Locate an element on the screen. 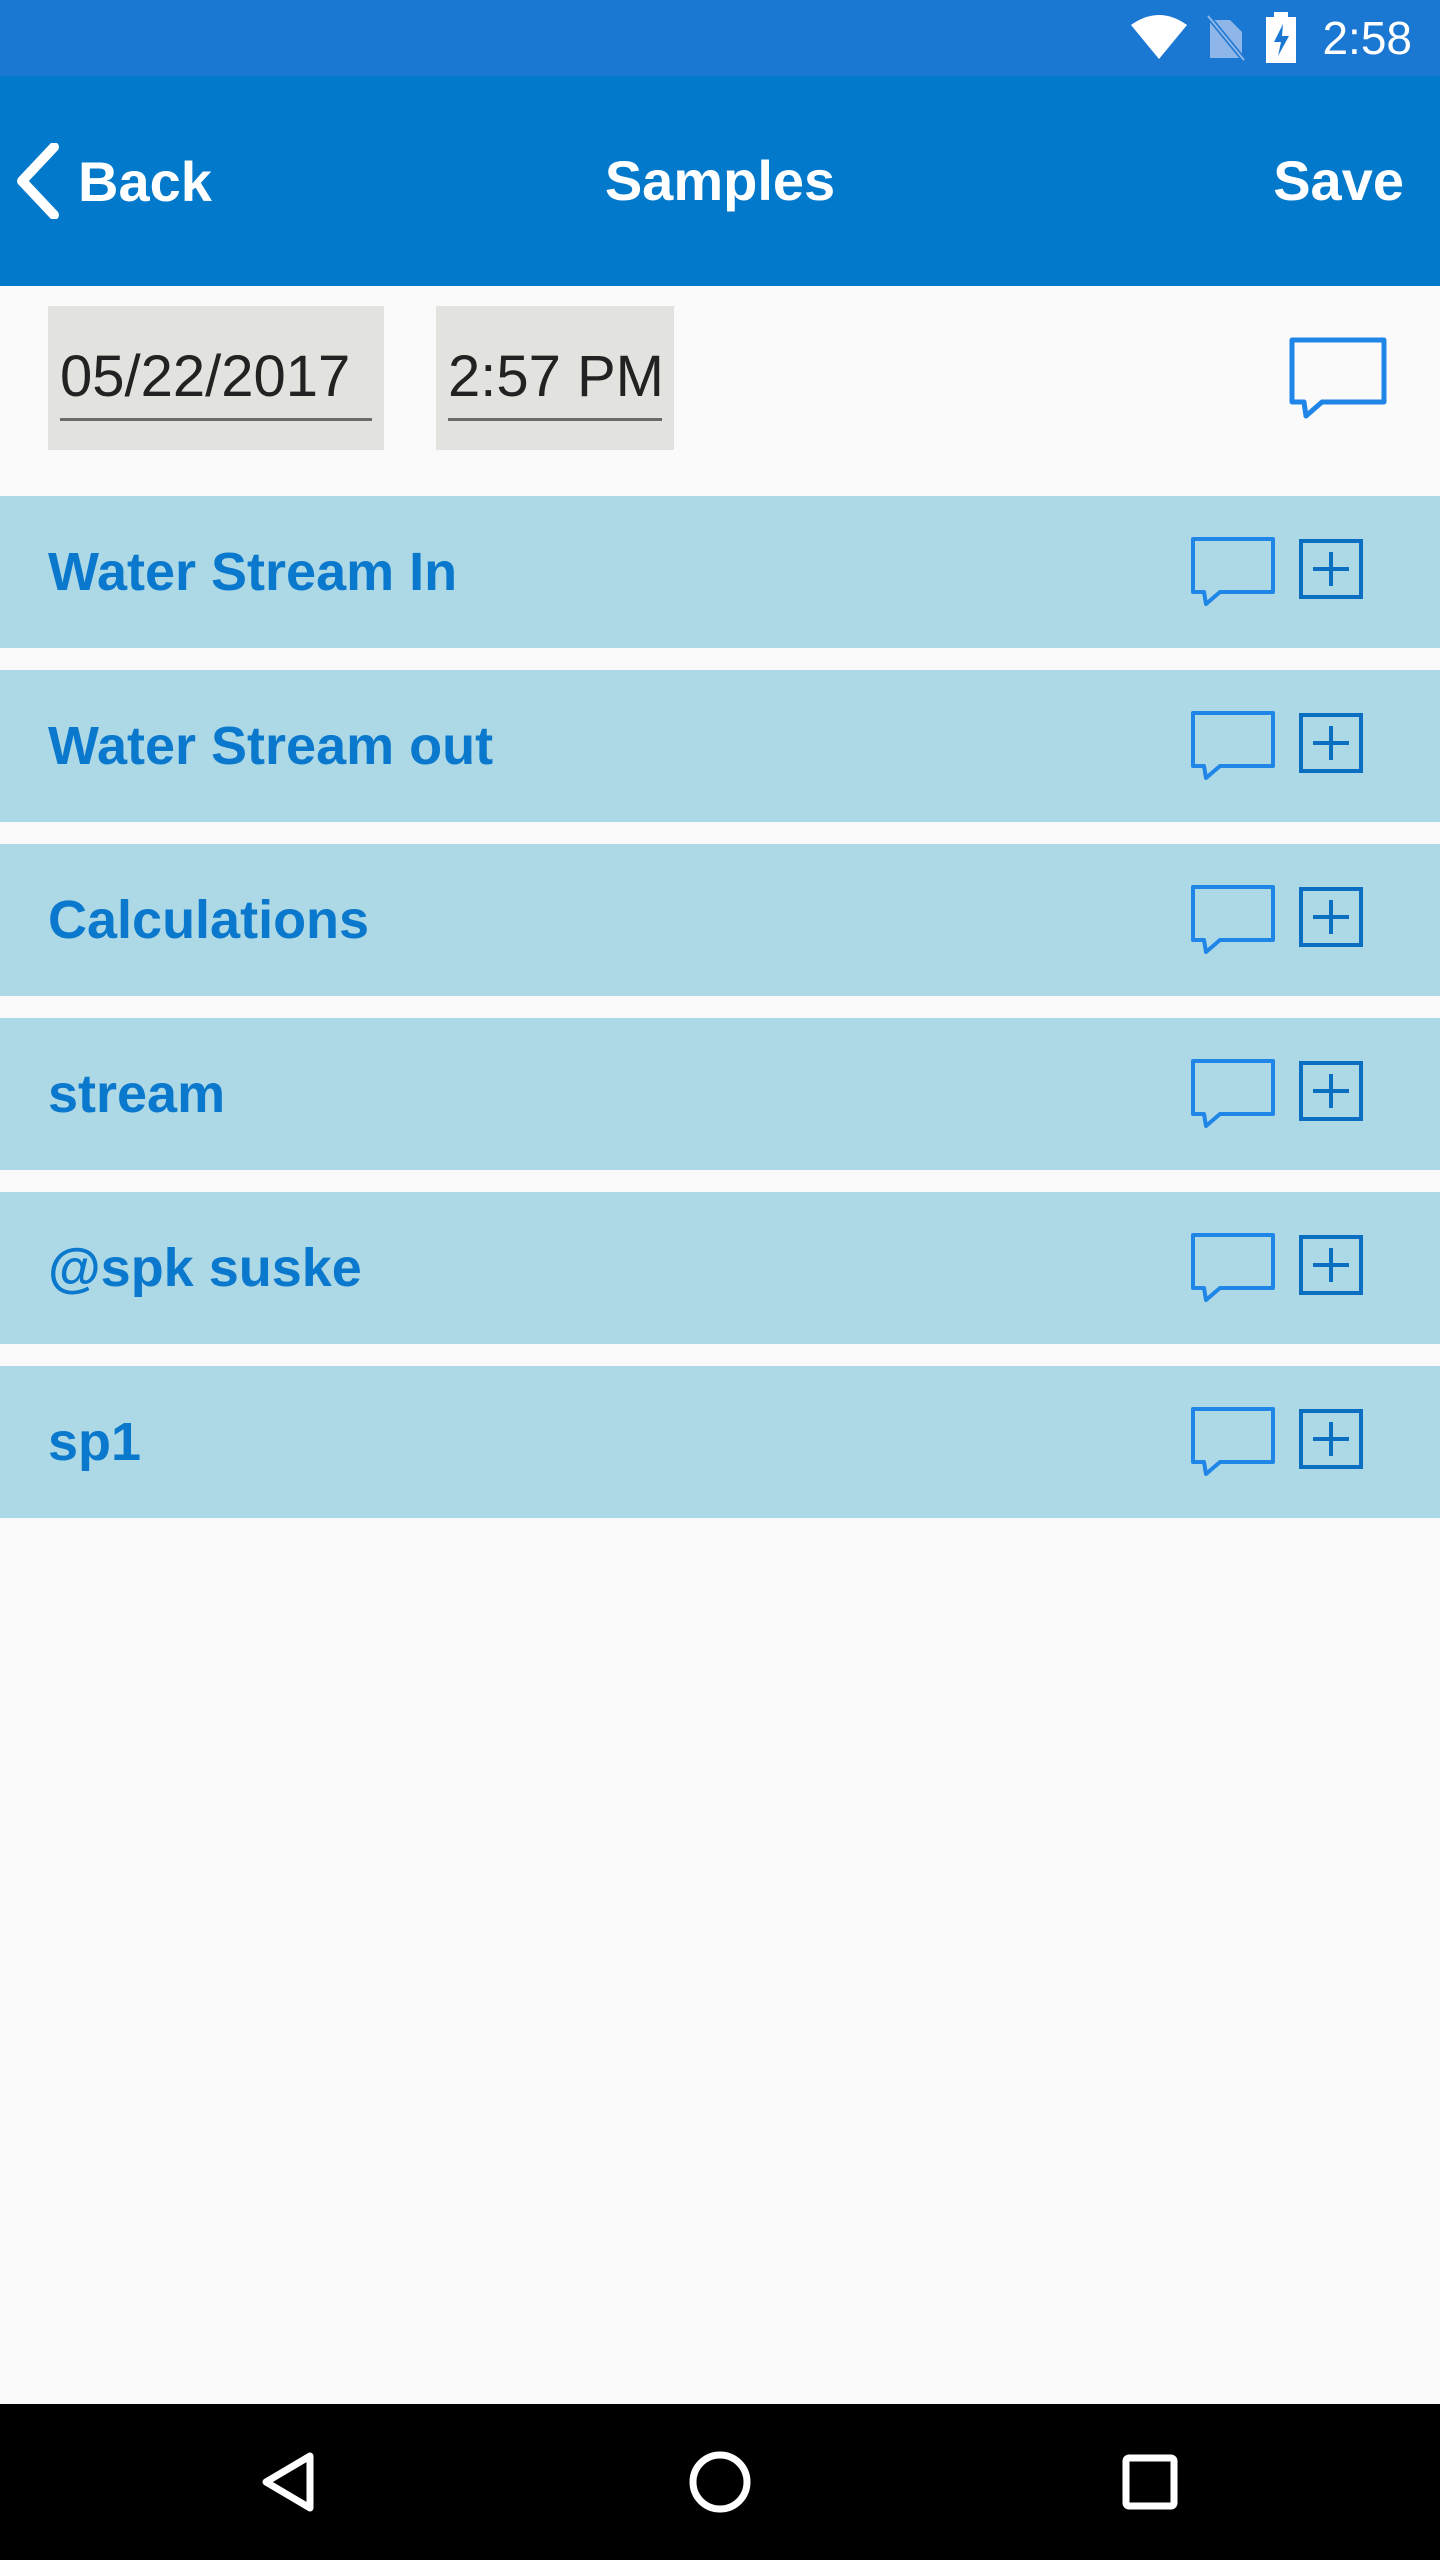 The width and height of the screenshot is (1440, 2560). time-field: 2:57 PM is located at coordinates (555, 378).